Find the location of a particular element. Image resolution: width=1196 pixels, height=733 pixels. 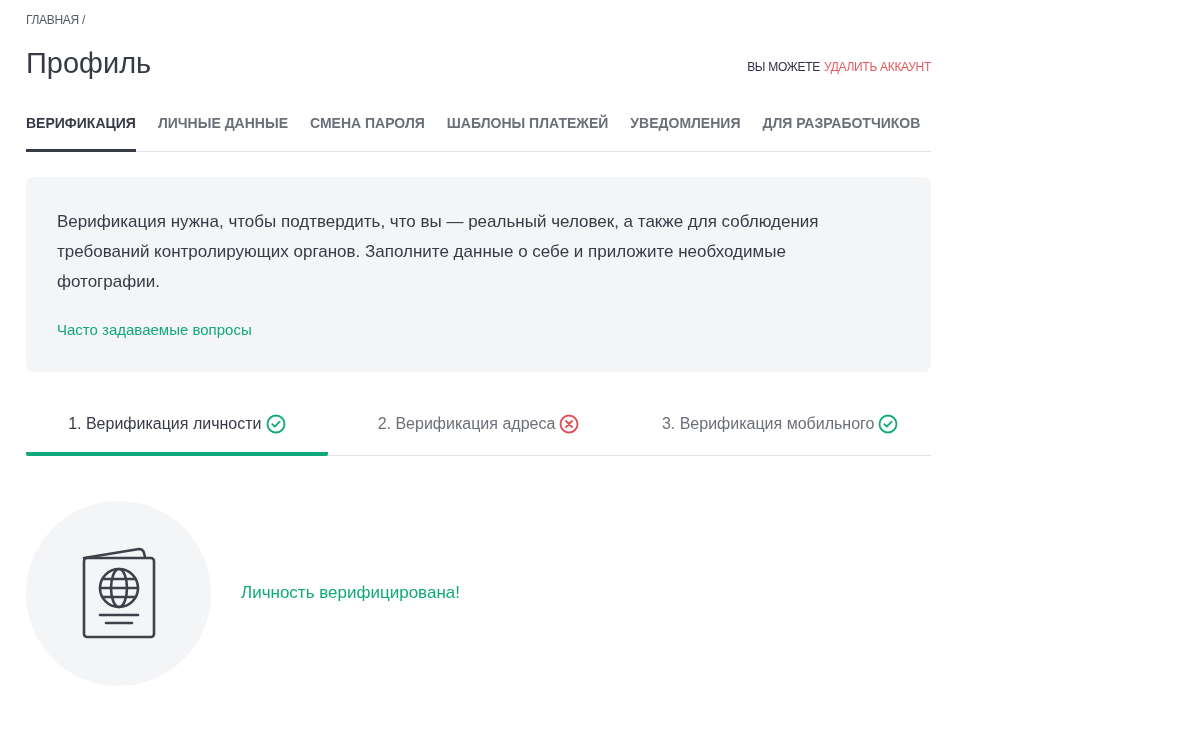

profile-tab: СМЕНА ПАРОЛЯ is located at coordinates (367, 132).